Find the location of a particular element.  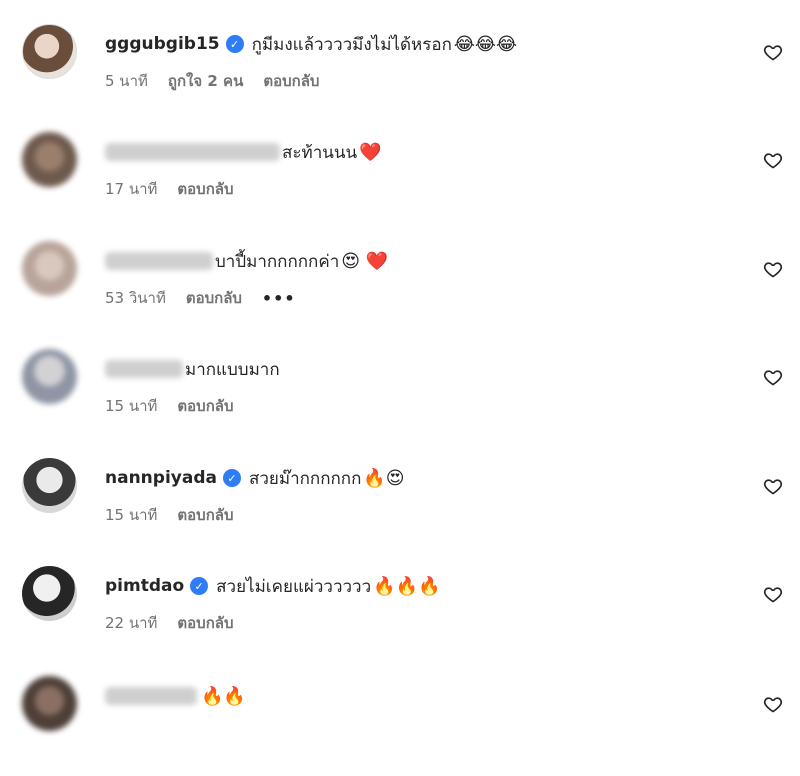

comment-emoji: ❤️ is located at coordinates (370, 152).